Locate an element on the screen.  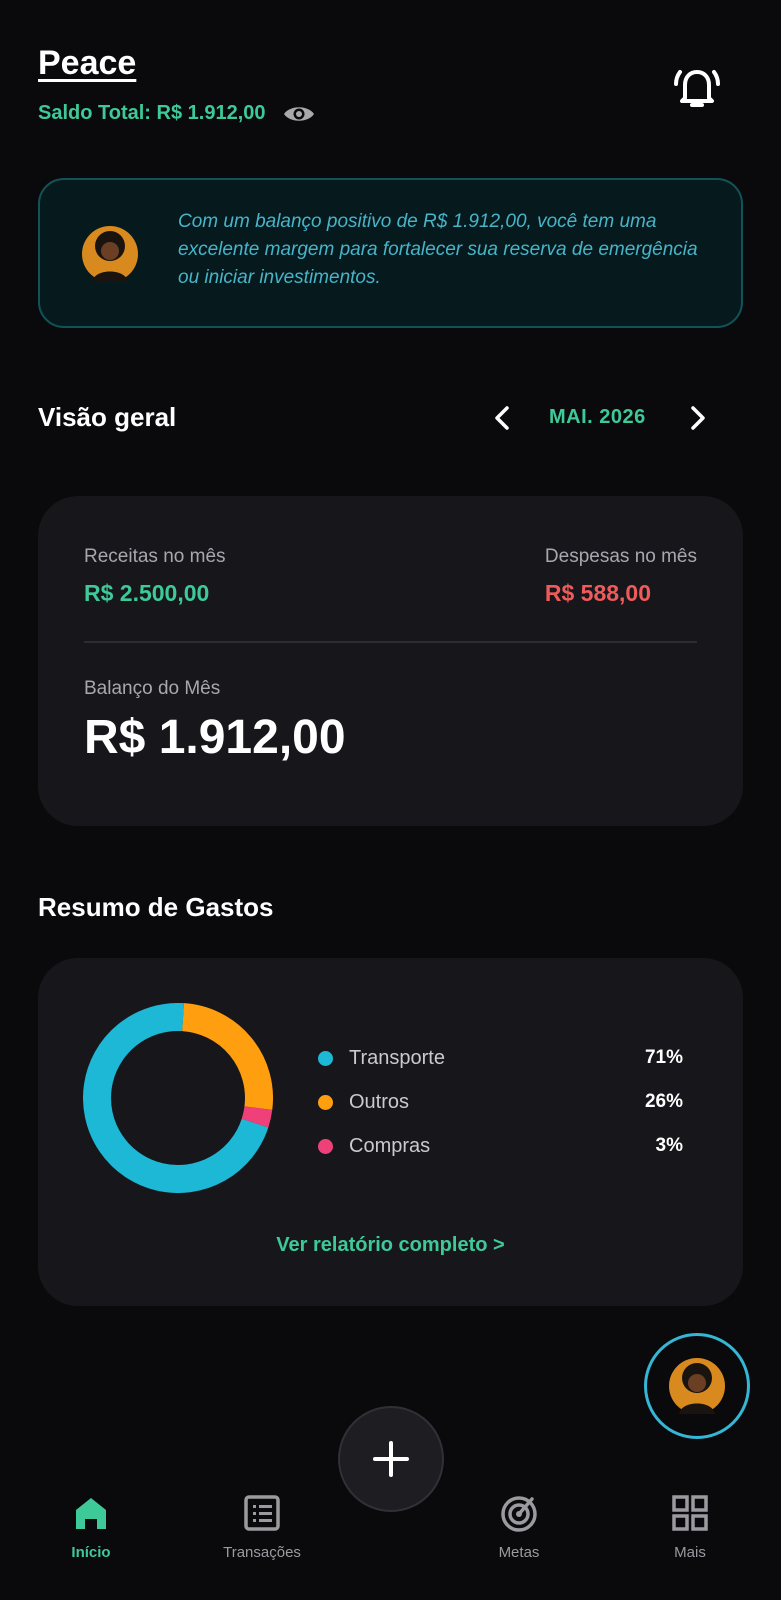
nav-label: Mais is located at coordinates (690, 1552).